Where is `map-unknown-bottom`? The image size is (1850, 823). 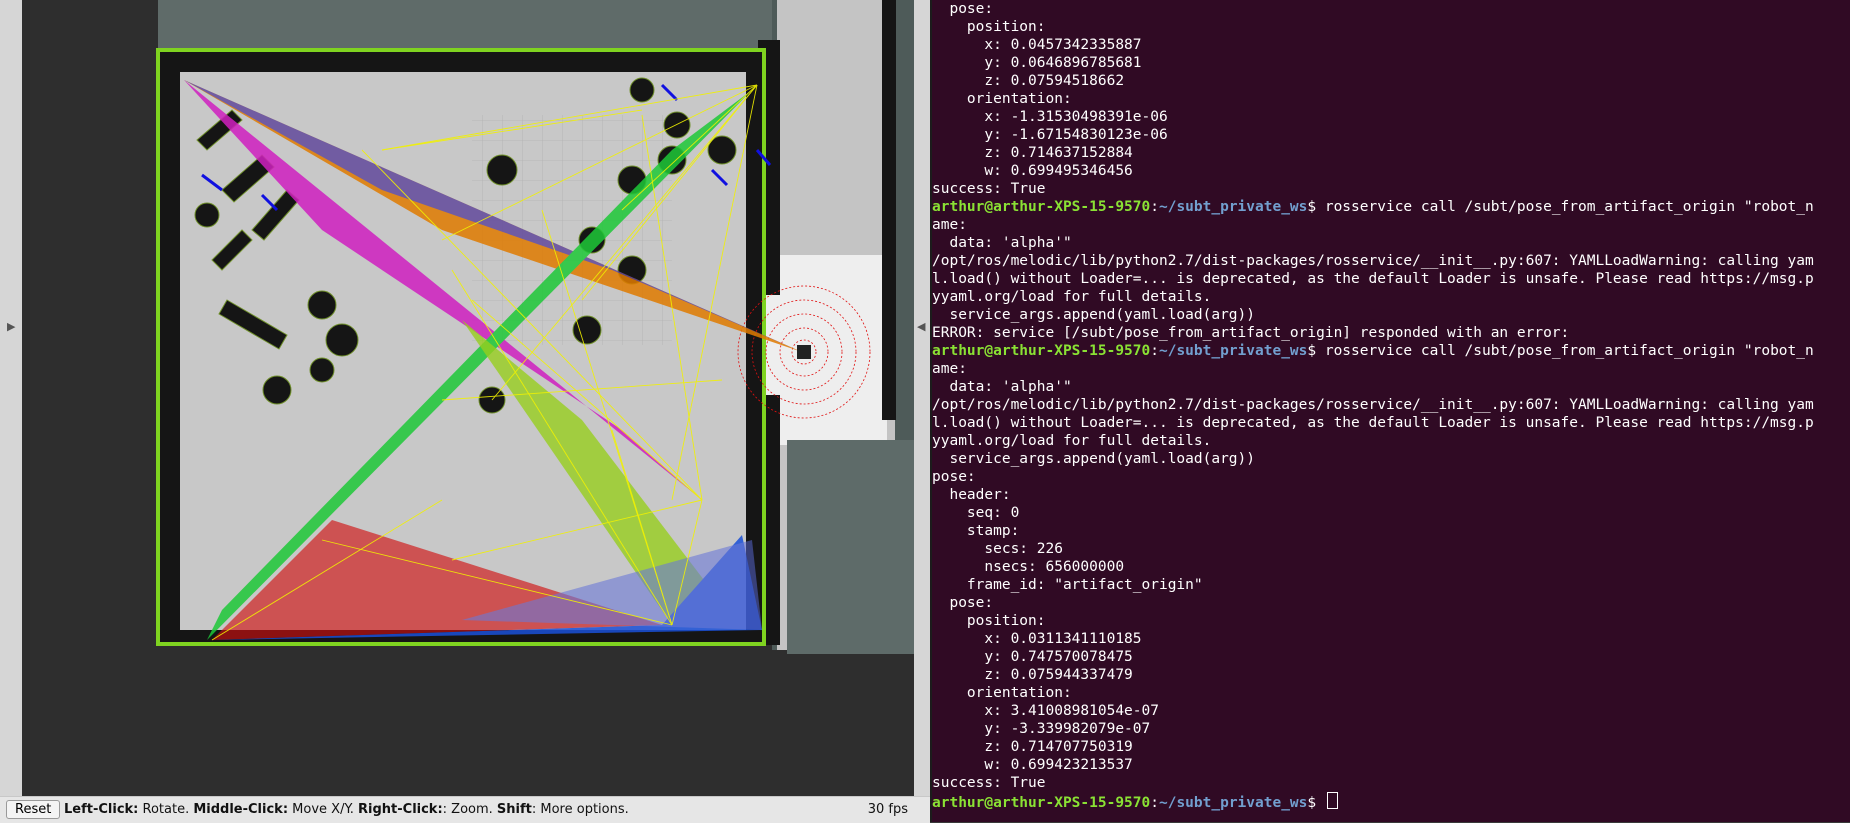 map-unknown-bottom is located at coordinates (850, 547).